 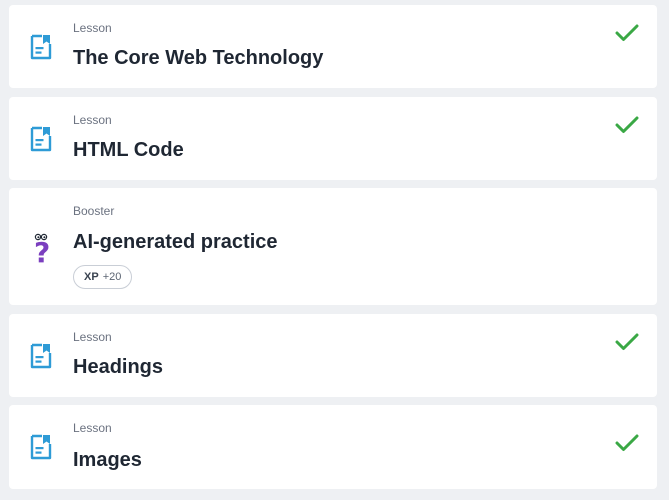 I want to click on item-title: The Core Web Technology, so click(x=198, y=58).